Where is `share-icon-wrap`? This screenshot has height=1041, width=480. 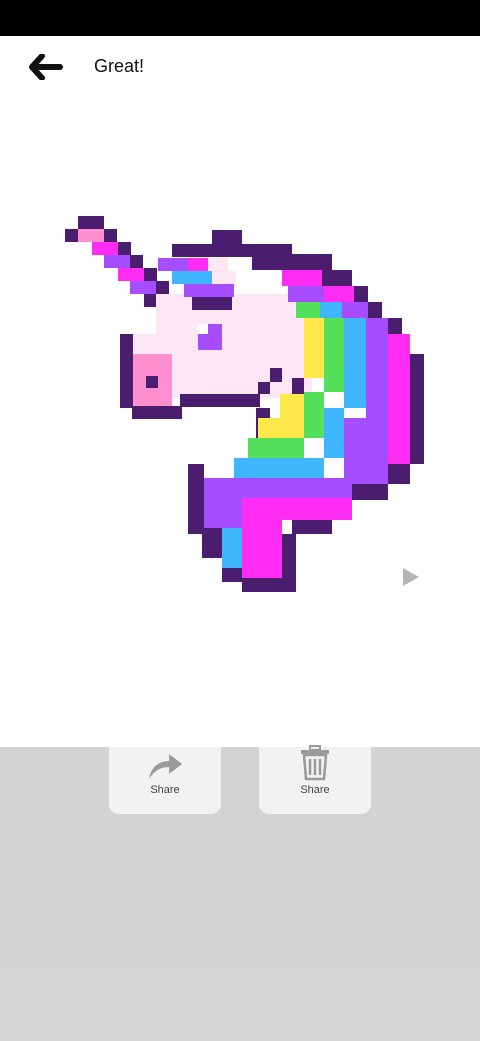
share-icon-wrap is located at coordinates (165, 764).